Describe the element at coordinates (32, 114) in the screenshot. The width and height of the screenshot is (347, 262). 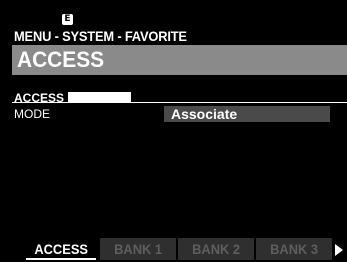
I see `mode-label: MODE` at that location.